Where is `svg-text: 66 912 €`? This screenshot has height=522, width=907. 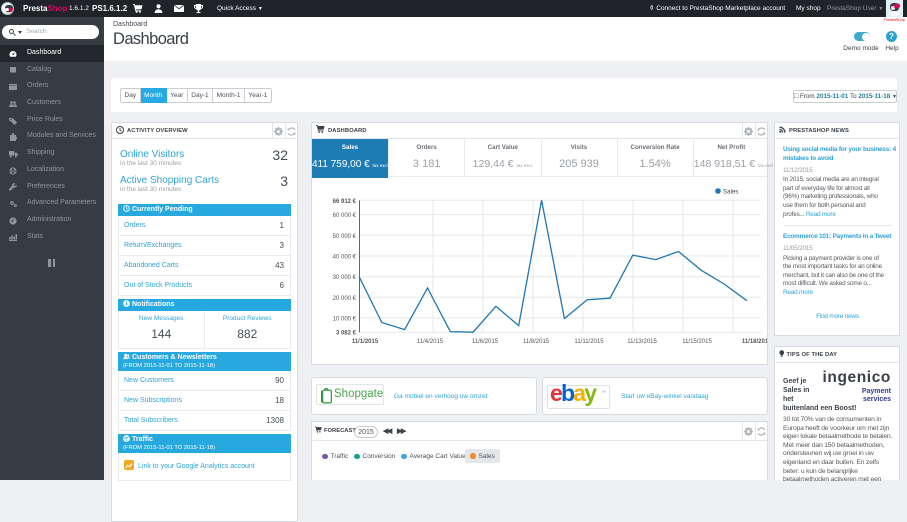
svg-text: 66 912 € is located at coordinates (345, 202).